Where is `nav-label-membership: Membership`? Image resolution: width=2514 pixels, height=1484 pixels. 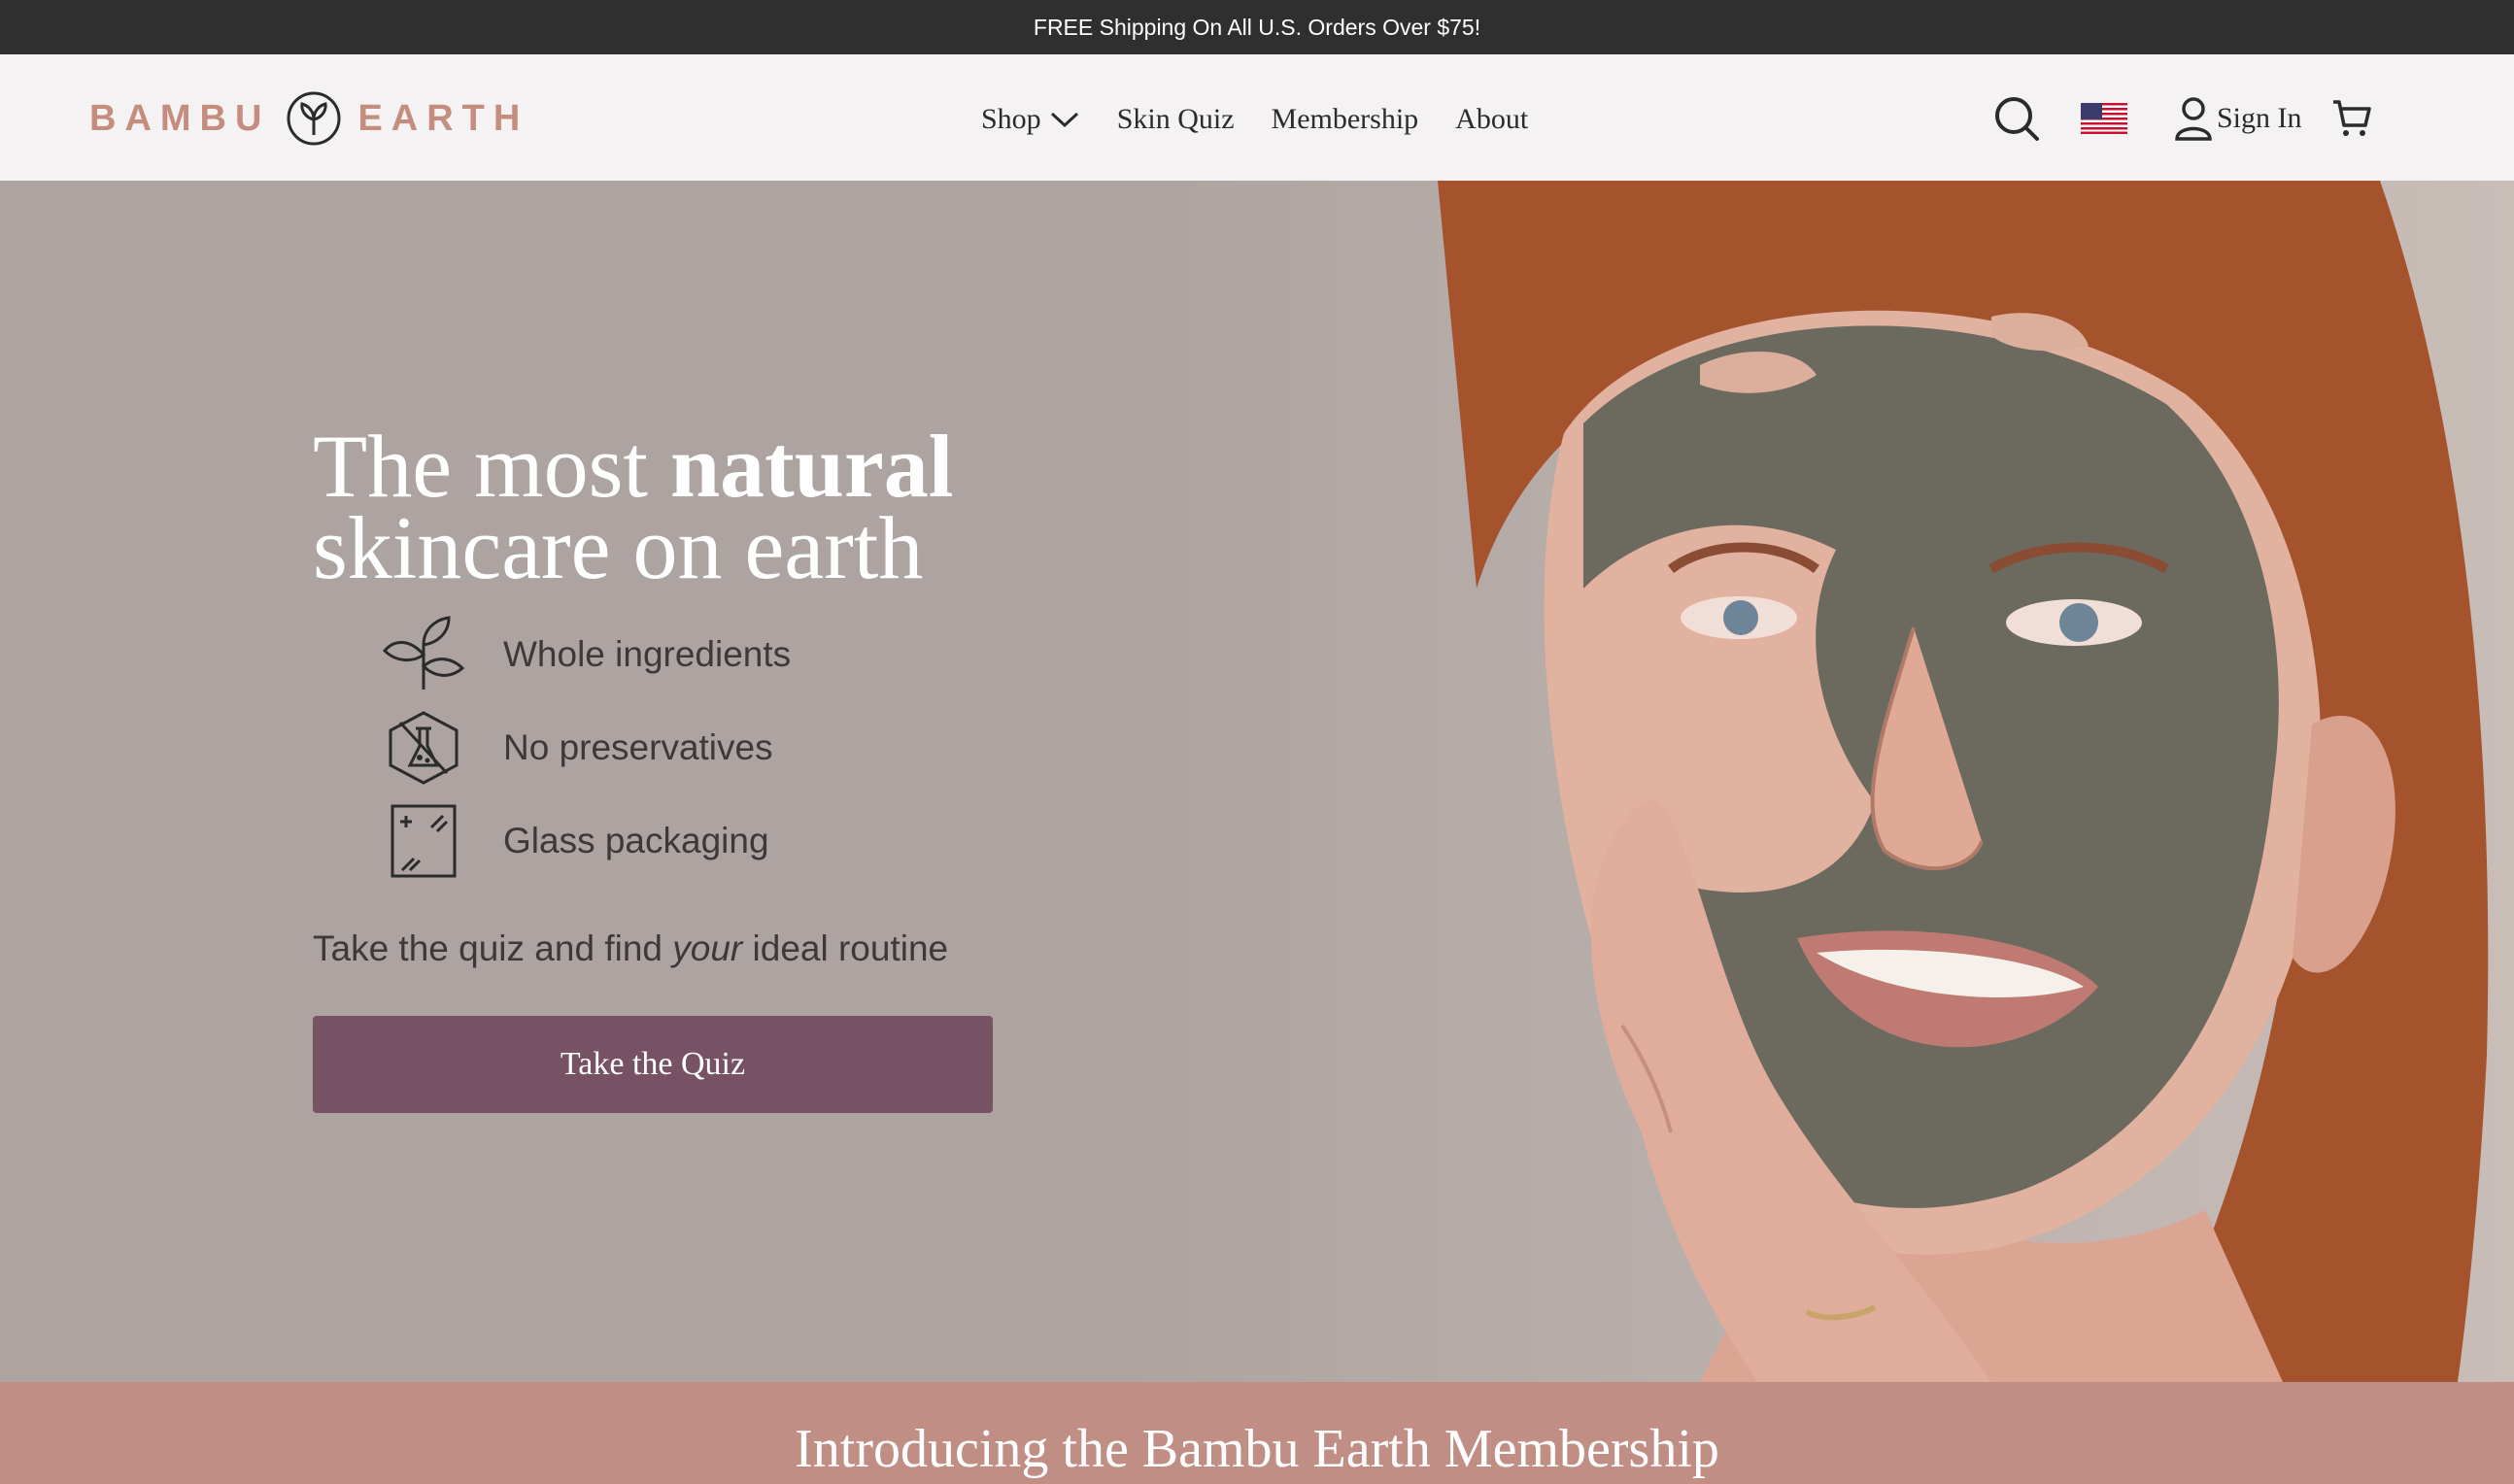
nav-label-membership: Membership is located at coordinates (1345, 119).